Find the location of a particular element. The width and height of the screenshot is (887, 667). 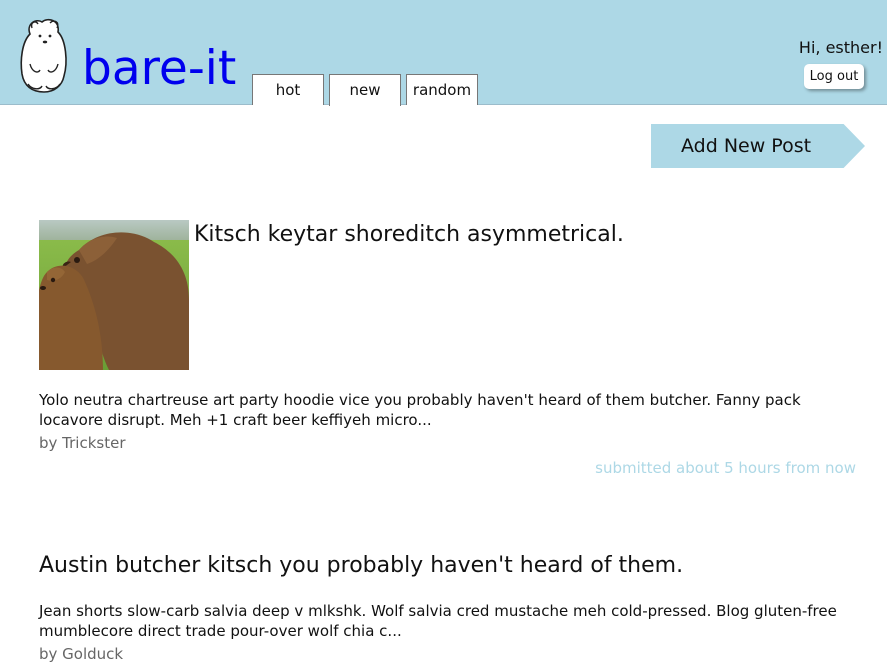

post-author: by Trickster is located at coordinates (82, 443).